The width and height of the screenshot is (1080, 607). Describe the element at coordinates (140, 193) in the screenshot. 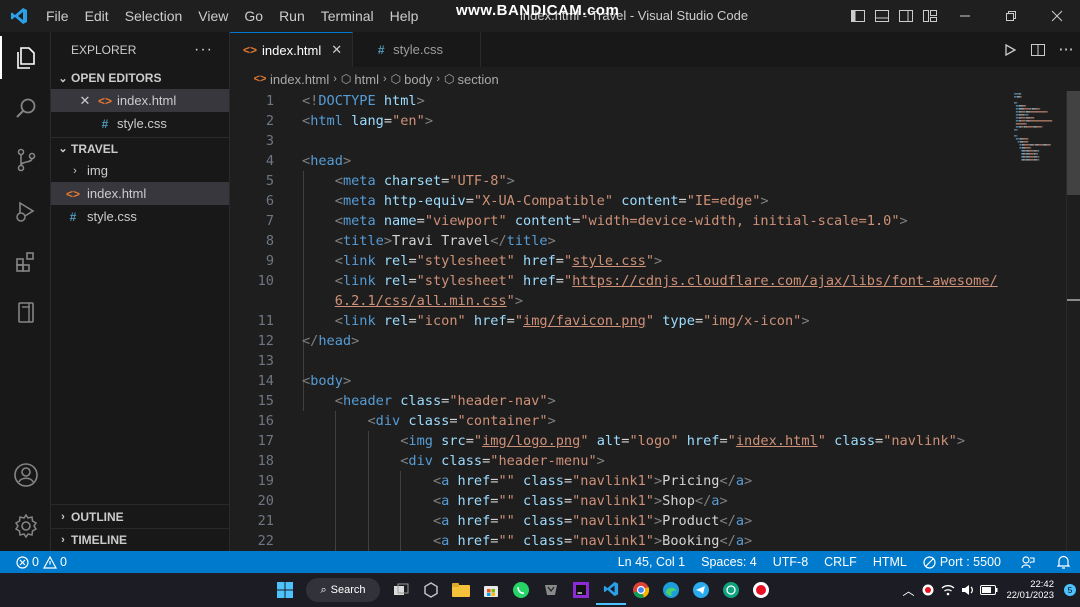

I see `tree-item-index: <> index.html` at that location.